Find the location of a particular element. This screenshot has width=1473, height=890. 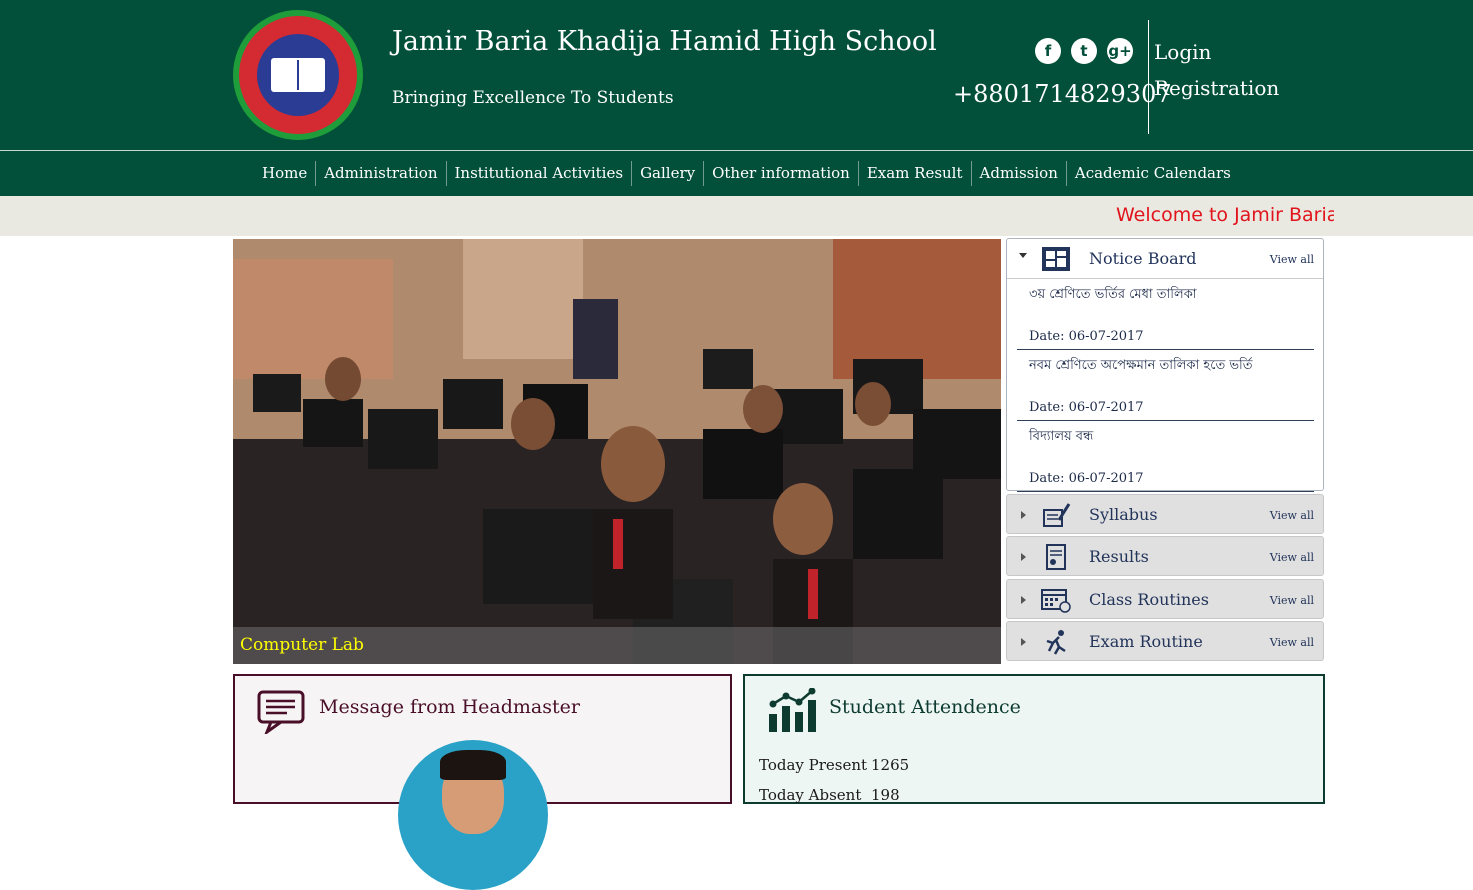

slide-caption: Computer Lab is located at coordinates (302, 645).